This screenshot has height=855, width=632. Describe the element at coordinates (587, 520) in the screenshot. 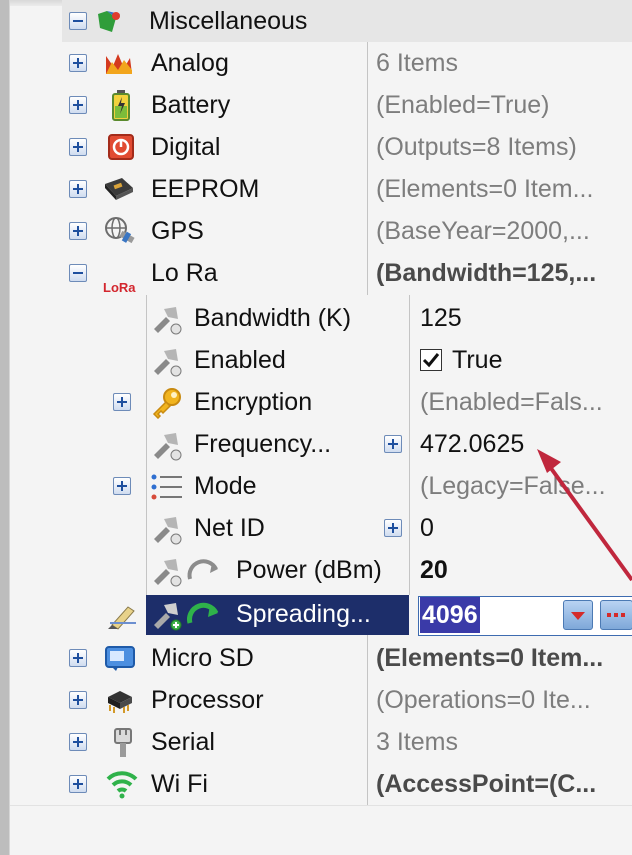

I see `annotation-arrow-shaft` at that location.